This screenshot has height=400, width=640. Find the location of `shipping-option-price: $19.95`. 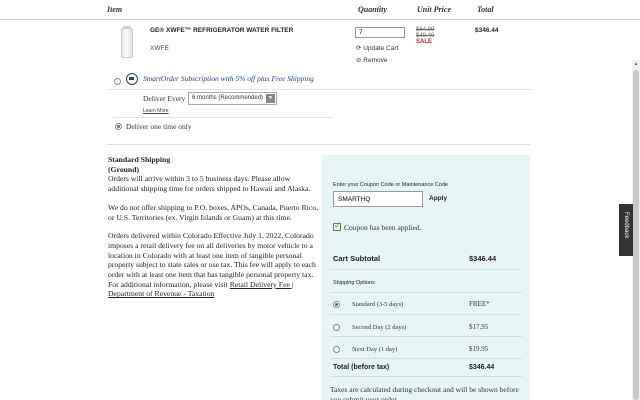

shipping-option-price: $19.95 is located at coordinates (479, 349).